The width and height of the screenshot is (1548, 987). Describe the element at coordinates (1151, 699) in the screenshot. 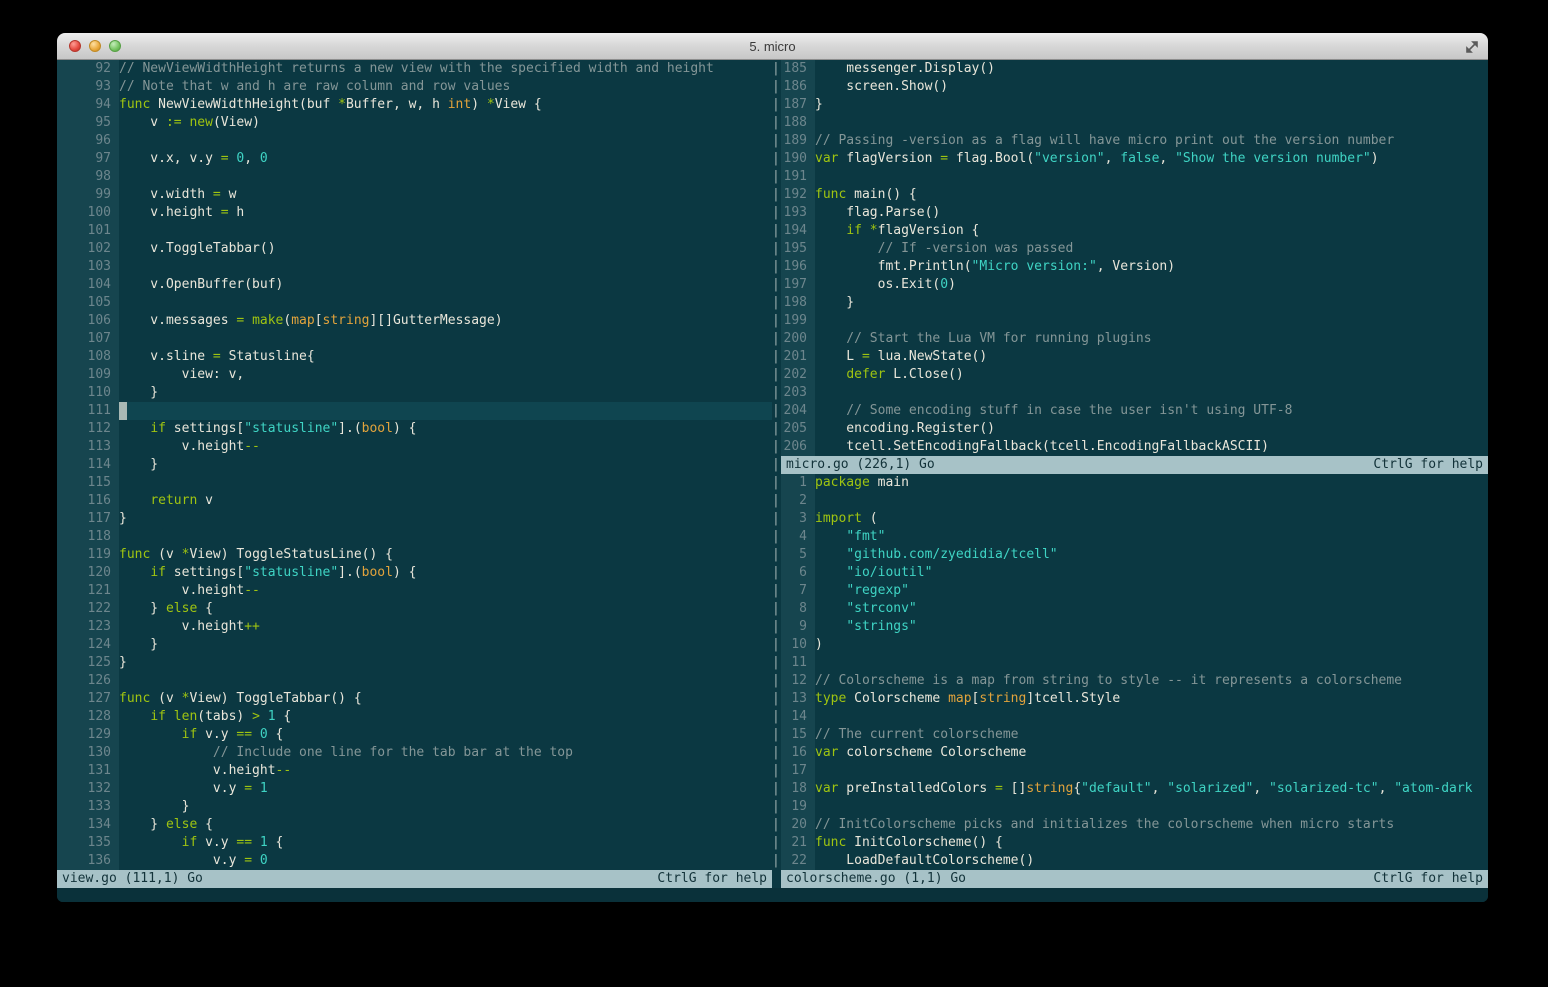

I see `code-text: type Colorscheme map[string]tcell.Style` at that location.